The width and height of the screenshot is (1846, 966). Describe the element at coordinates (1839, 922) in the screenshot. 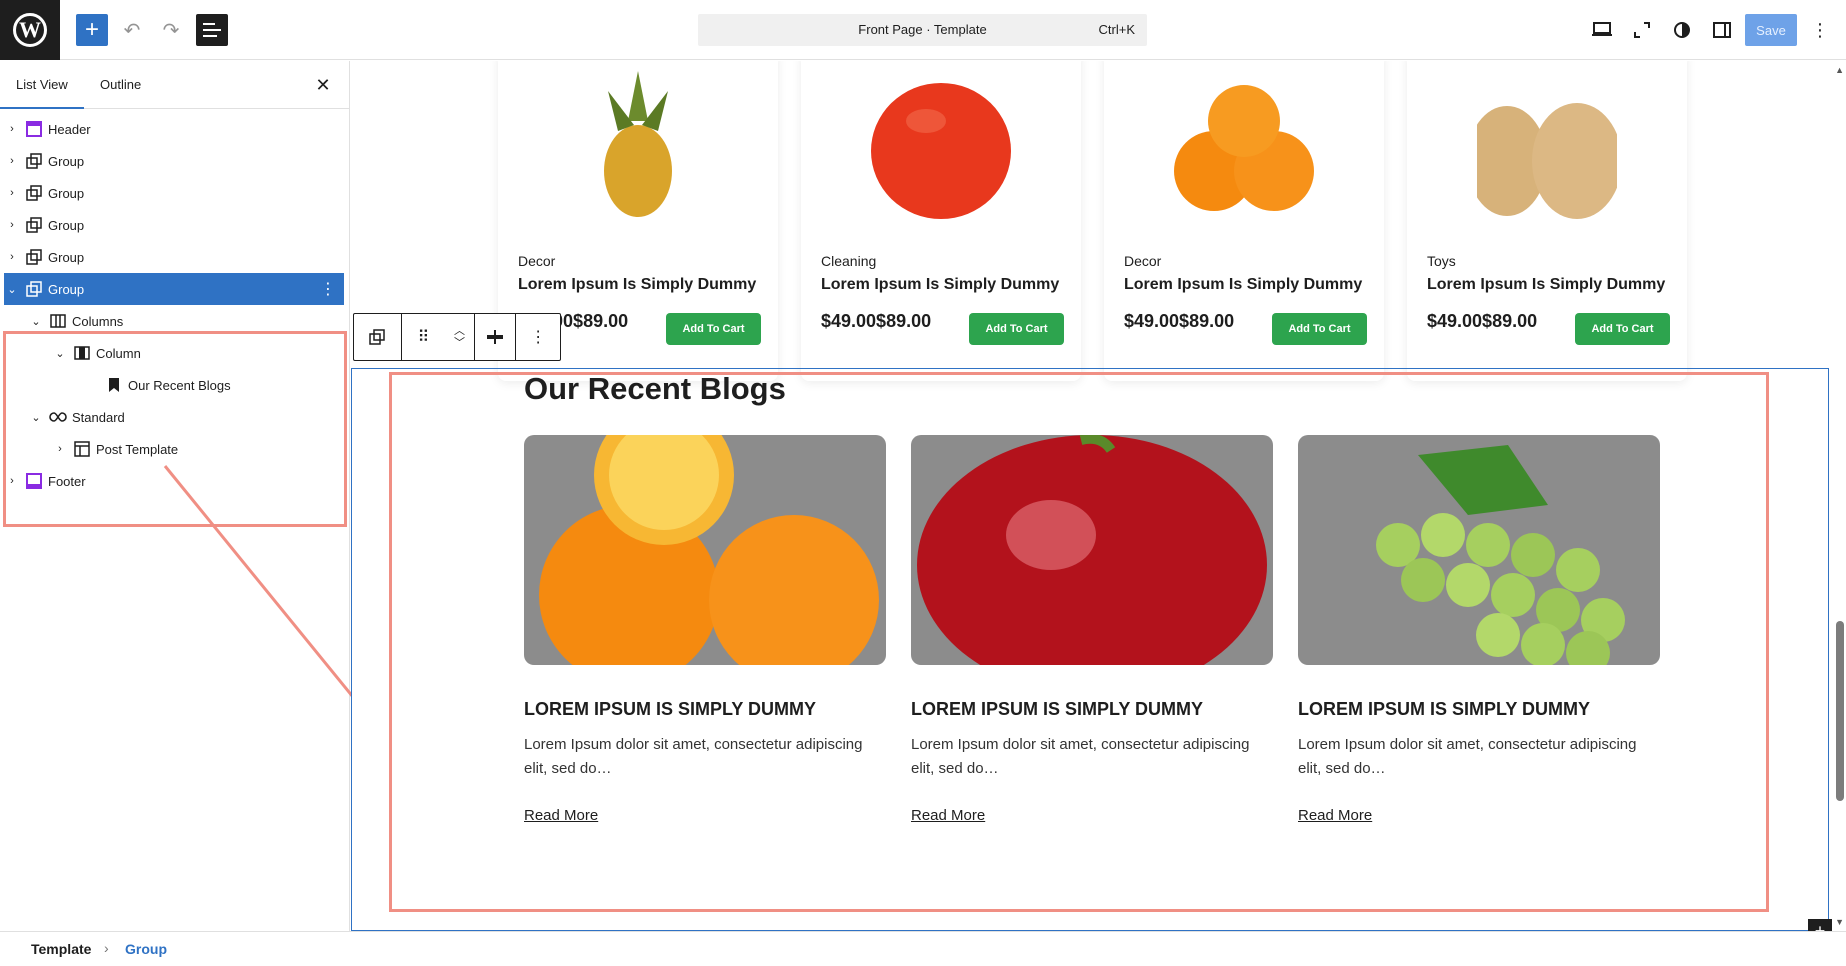

I see `scroll-down-icon: ▼` at that location.